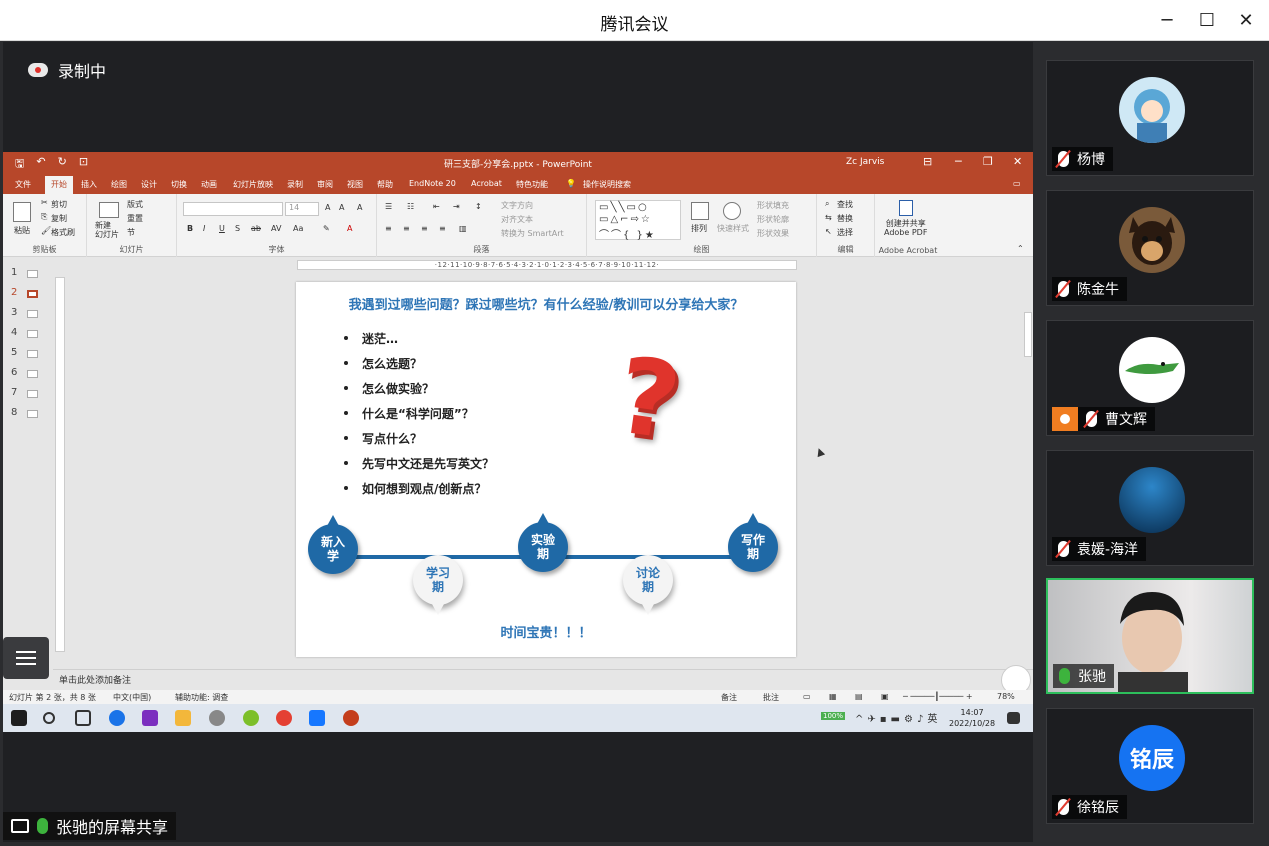 The width and height of the screenshot is (1269, 846). Describe the element at coordinates (478, 206) in the screenshot. I see `line-spacing-icon: ↕` at that location.